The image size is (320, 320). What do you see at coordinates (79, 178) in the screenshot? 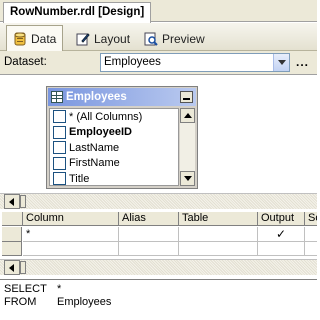
I see `column-name: Title` at bounding box center [79, 178].